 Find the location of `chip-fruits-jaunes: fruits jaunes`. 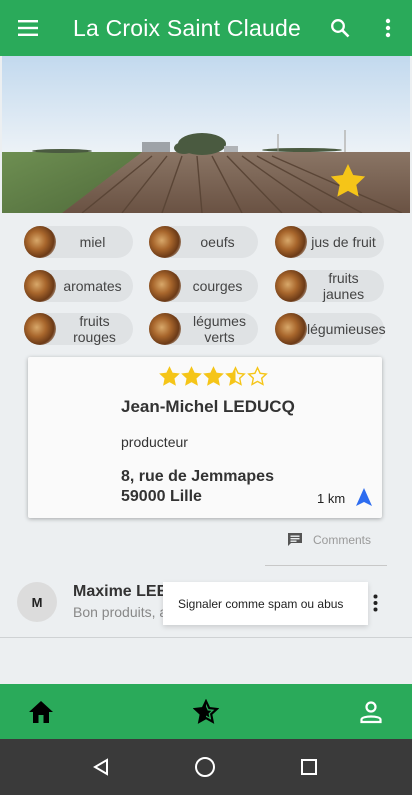

chip-fruits-jaunes: fruits jaunes is located at coordinates (329, 286).